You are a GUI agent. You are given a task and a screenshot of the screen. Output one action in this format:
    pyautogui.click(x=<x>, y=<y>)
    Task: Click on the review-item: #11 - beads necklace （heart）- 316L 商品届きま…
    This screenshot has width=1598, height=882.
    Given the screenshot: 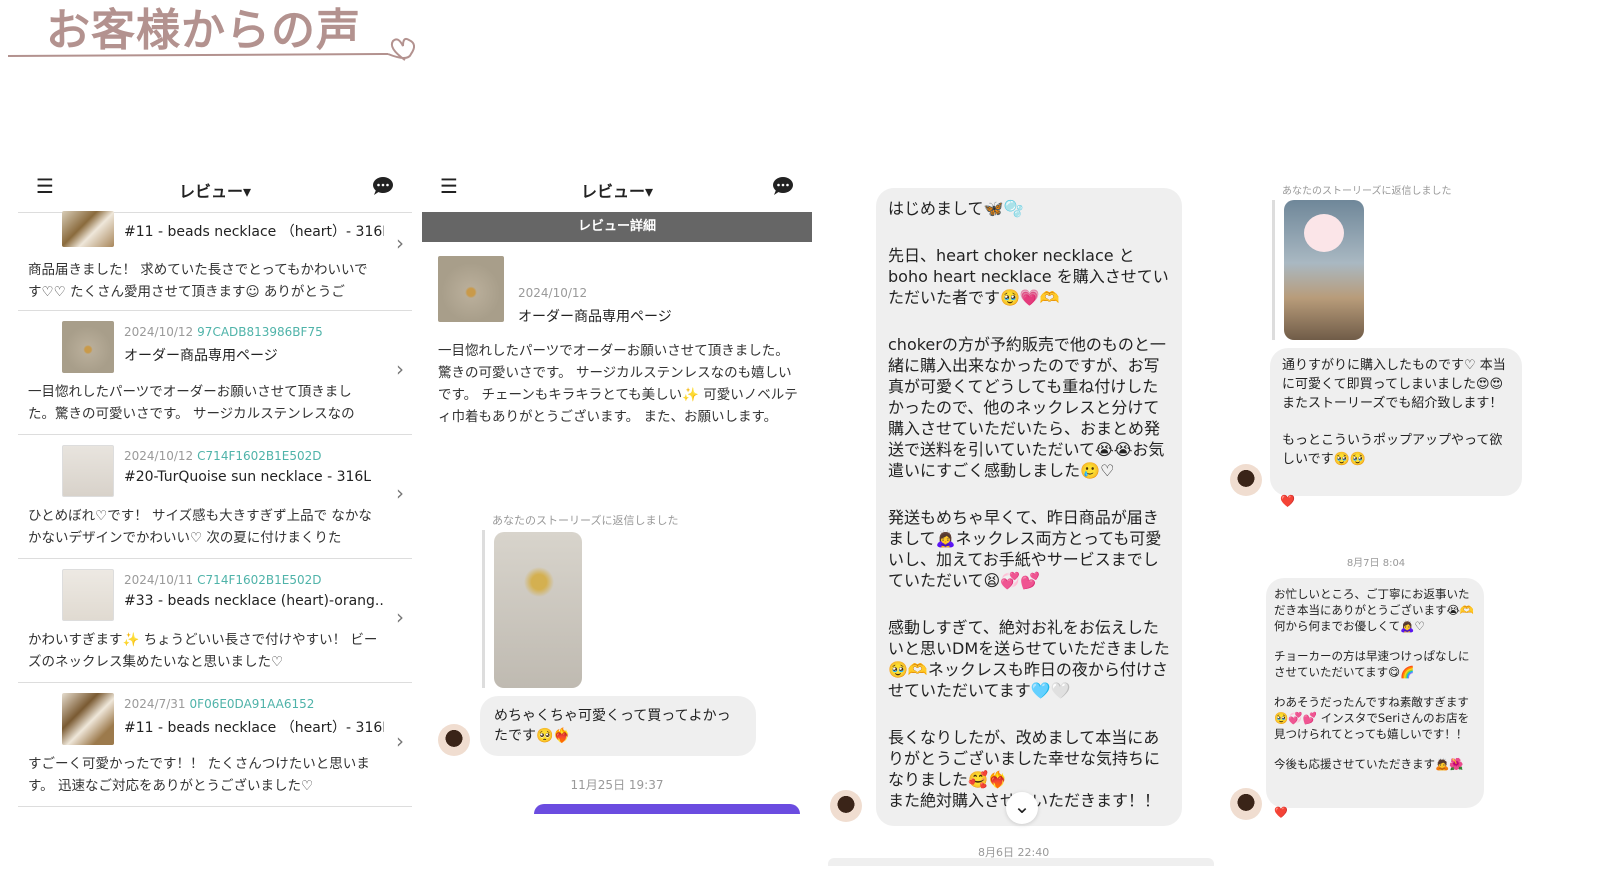 What is the action you would take?
    pyautogui.click(x=215, y=261)
    